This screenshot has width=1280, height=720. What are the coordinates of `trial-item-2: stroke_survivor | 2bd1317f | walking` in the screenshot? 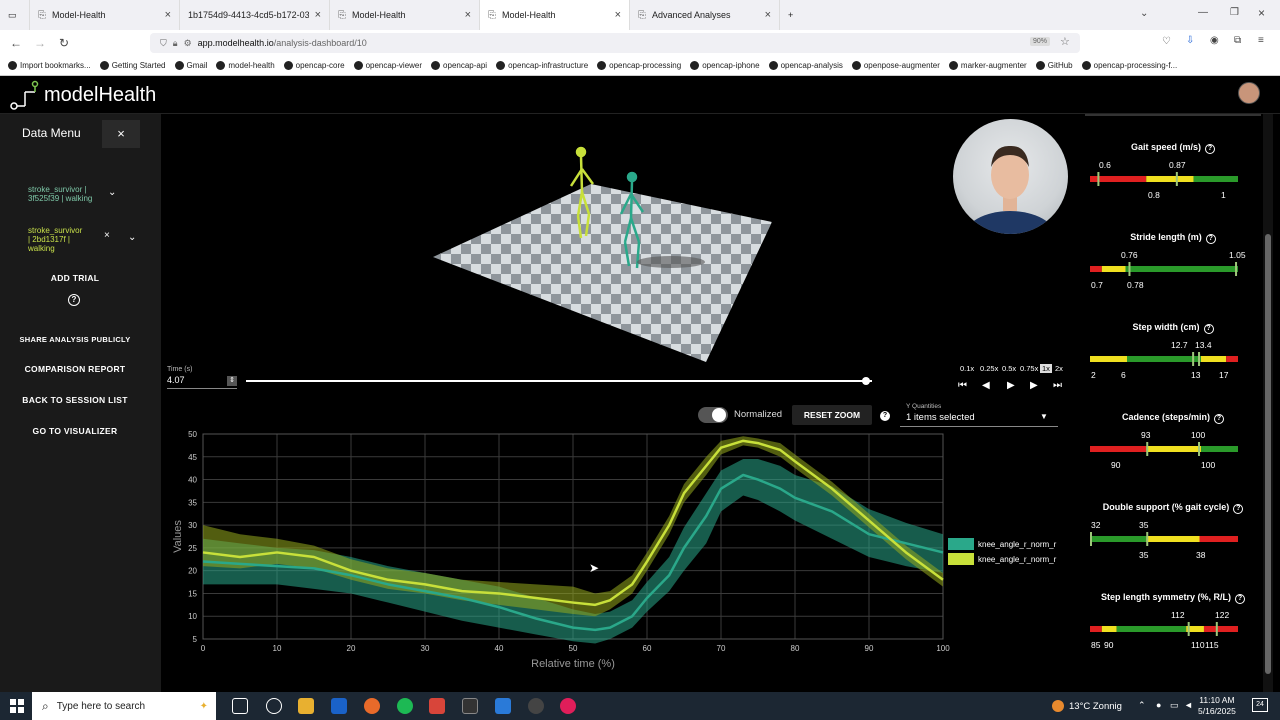 It's located at (55, 239).